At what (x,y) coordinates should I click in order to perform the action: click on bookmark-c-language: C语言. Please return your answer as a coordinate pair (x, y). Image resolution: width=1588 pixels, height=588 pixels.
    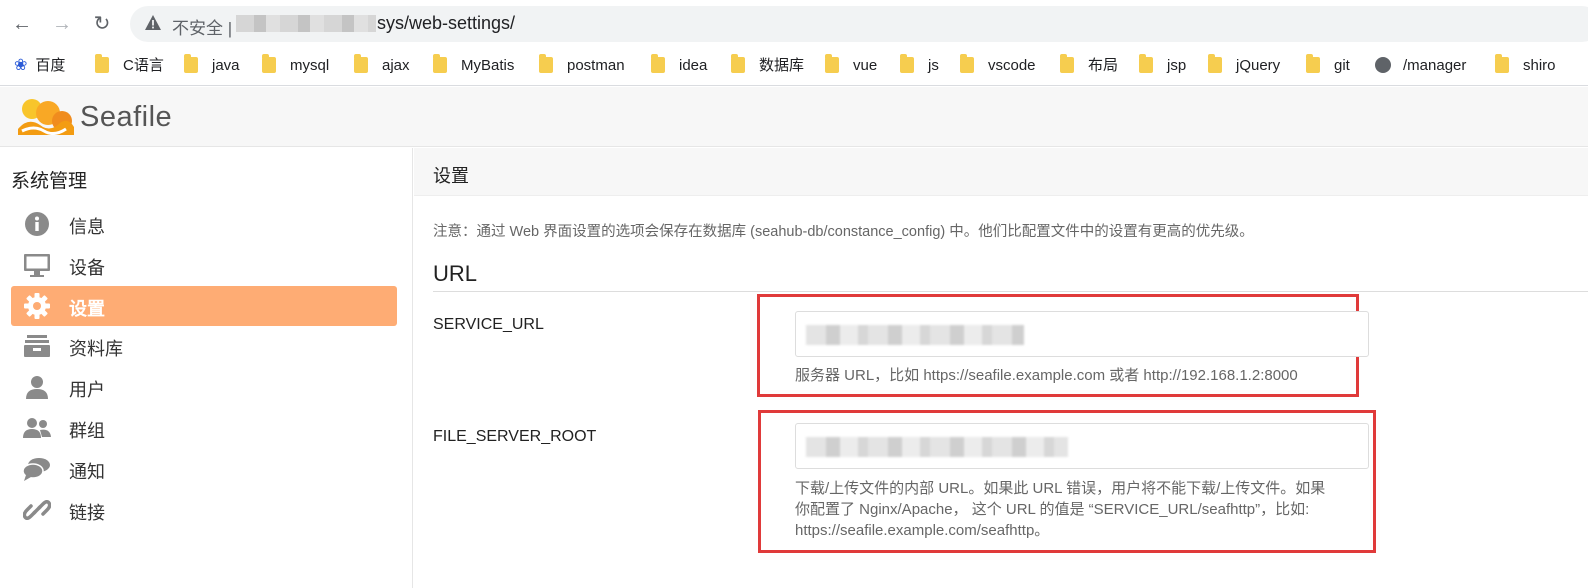
    Looking at the image, I should click on (129, 66).